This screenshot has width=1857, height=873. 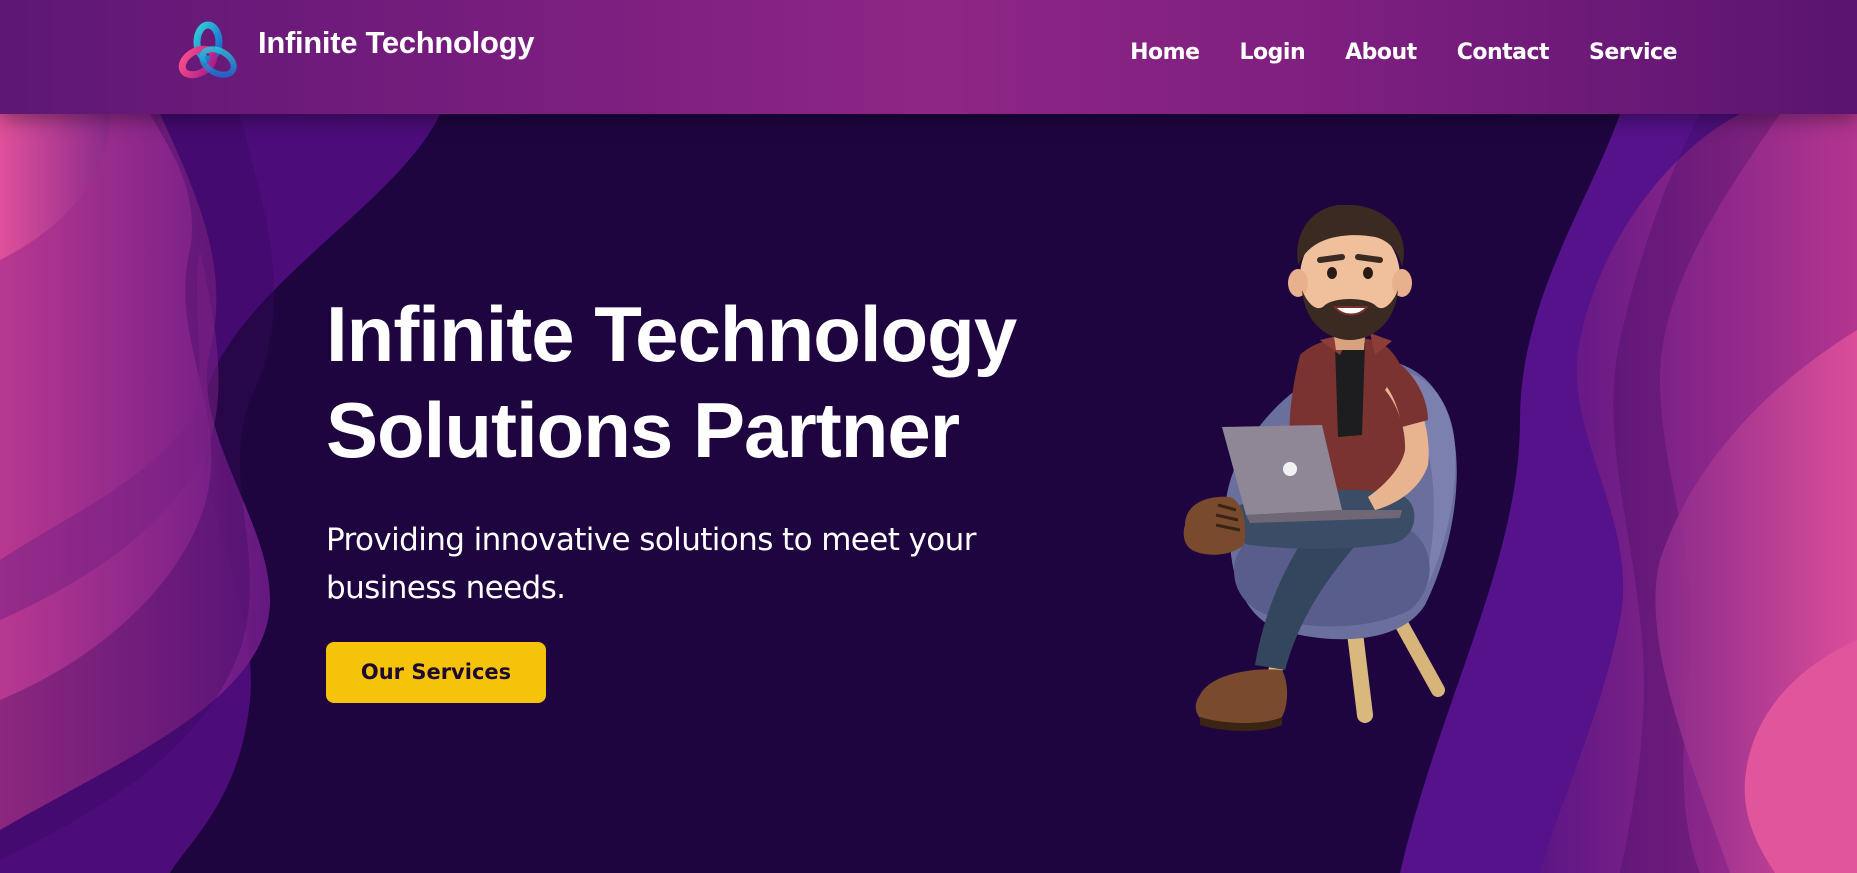 I want to click on hero-subtitle-line2: business needs., so click(x=446, y=588).